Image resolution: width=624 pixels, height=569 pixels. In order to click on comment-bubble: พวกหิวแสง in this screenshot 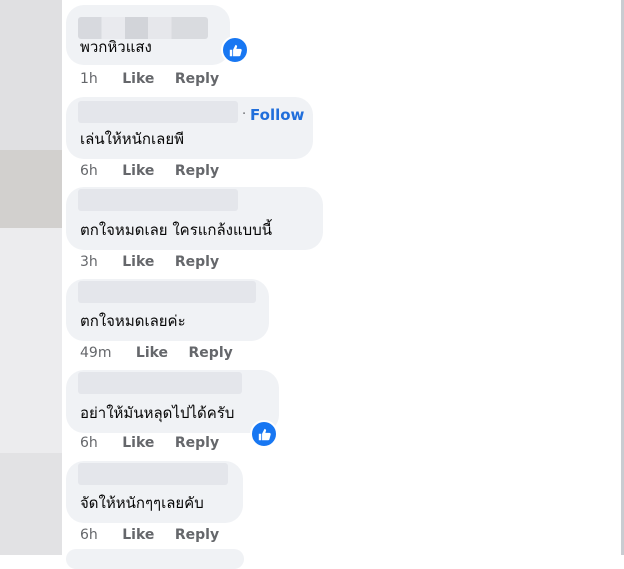, I will do `click(148, 35)`.